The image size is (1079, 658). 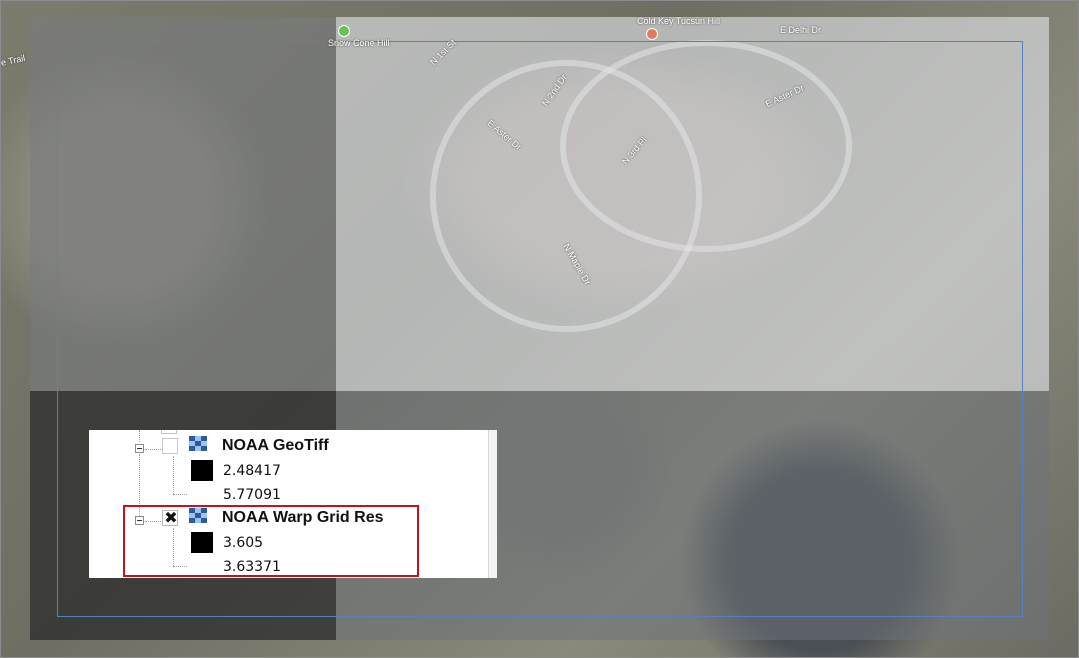 What do you see at coordinates (344, 31) in the screenshot?
I see `park-poi-icon` at bounding box center [344, 31].